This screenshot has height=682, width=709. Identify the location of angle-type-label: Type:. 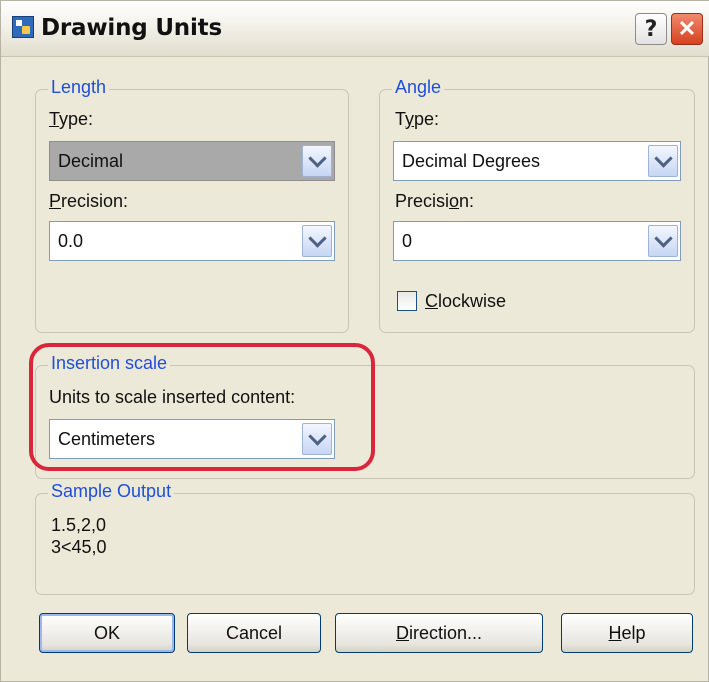
(417, 119).